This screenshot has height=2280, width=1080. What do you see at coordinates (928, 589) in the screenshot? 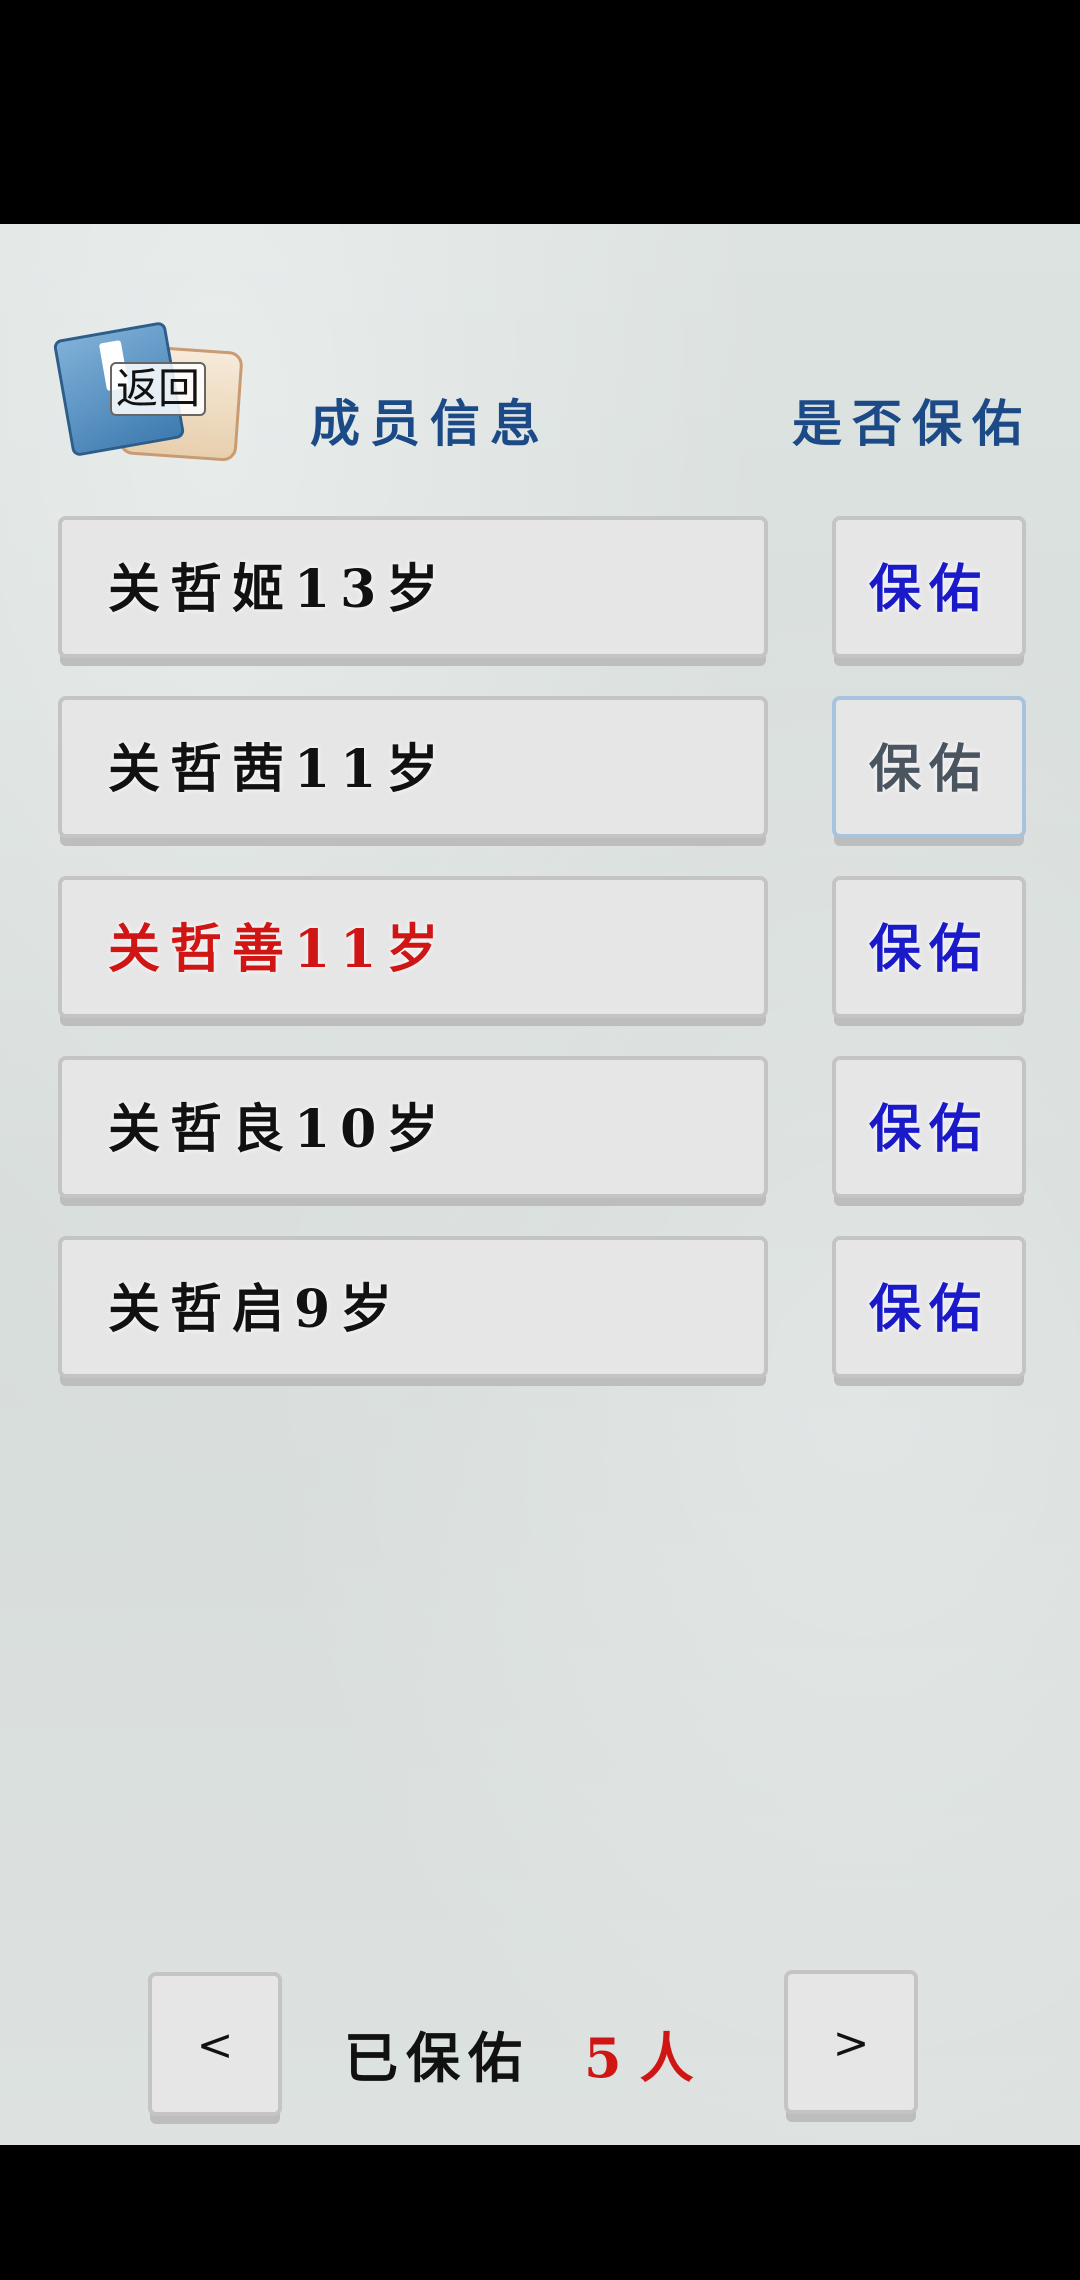
I see `protect-button-label-1: 保佑` at bounding box center [928, 589].